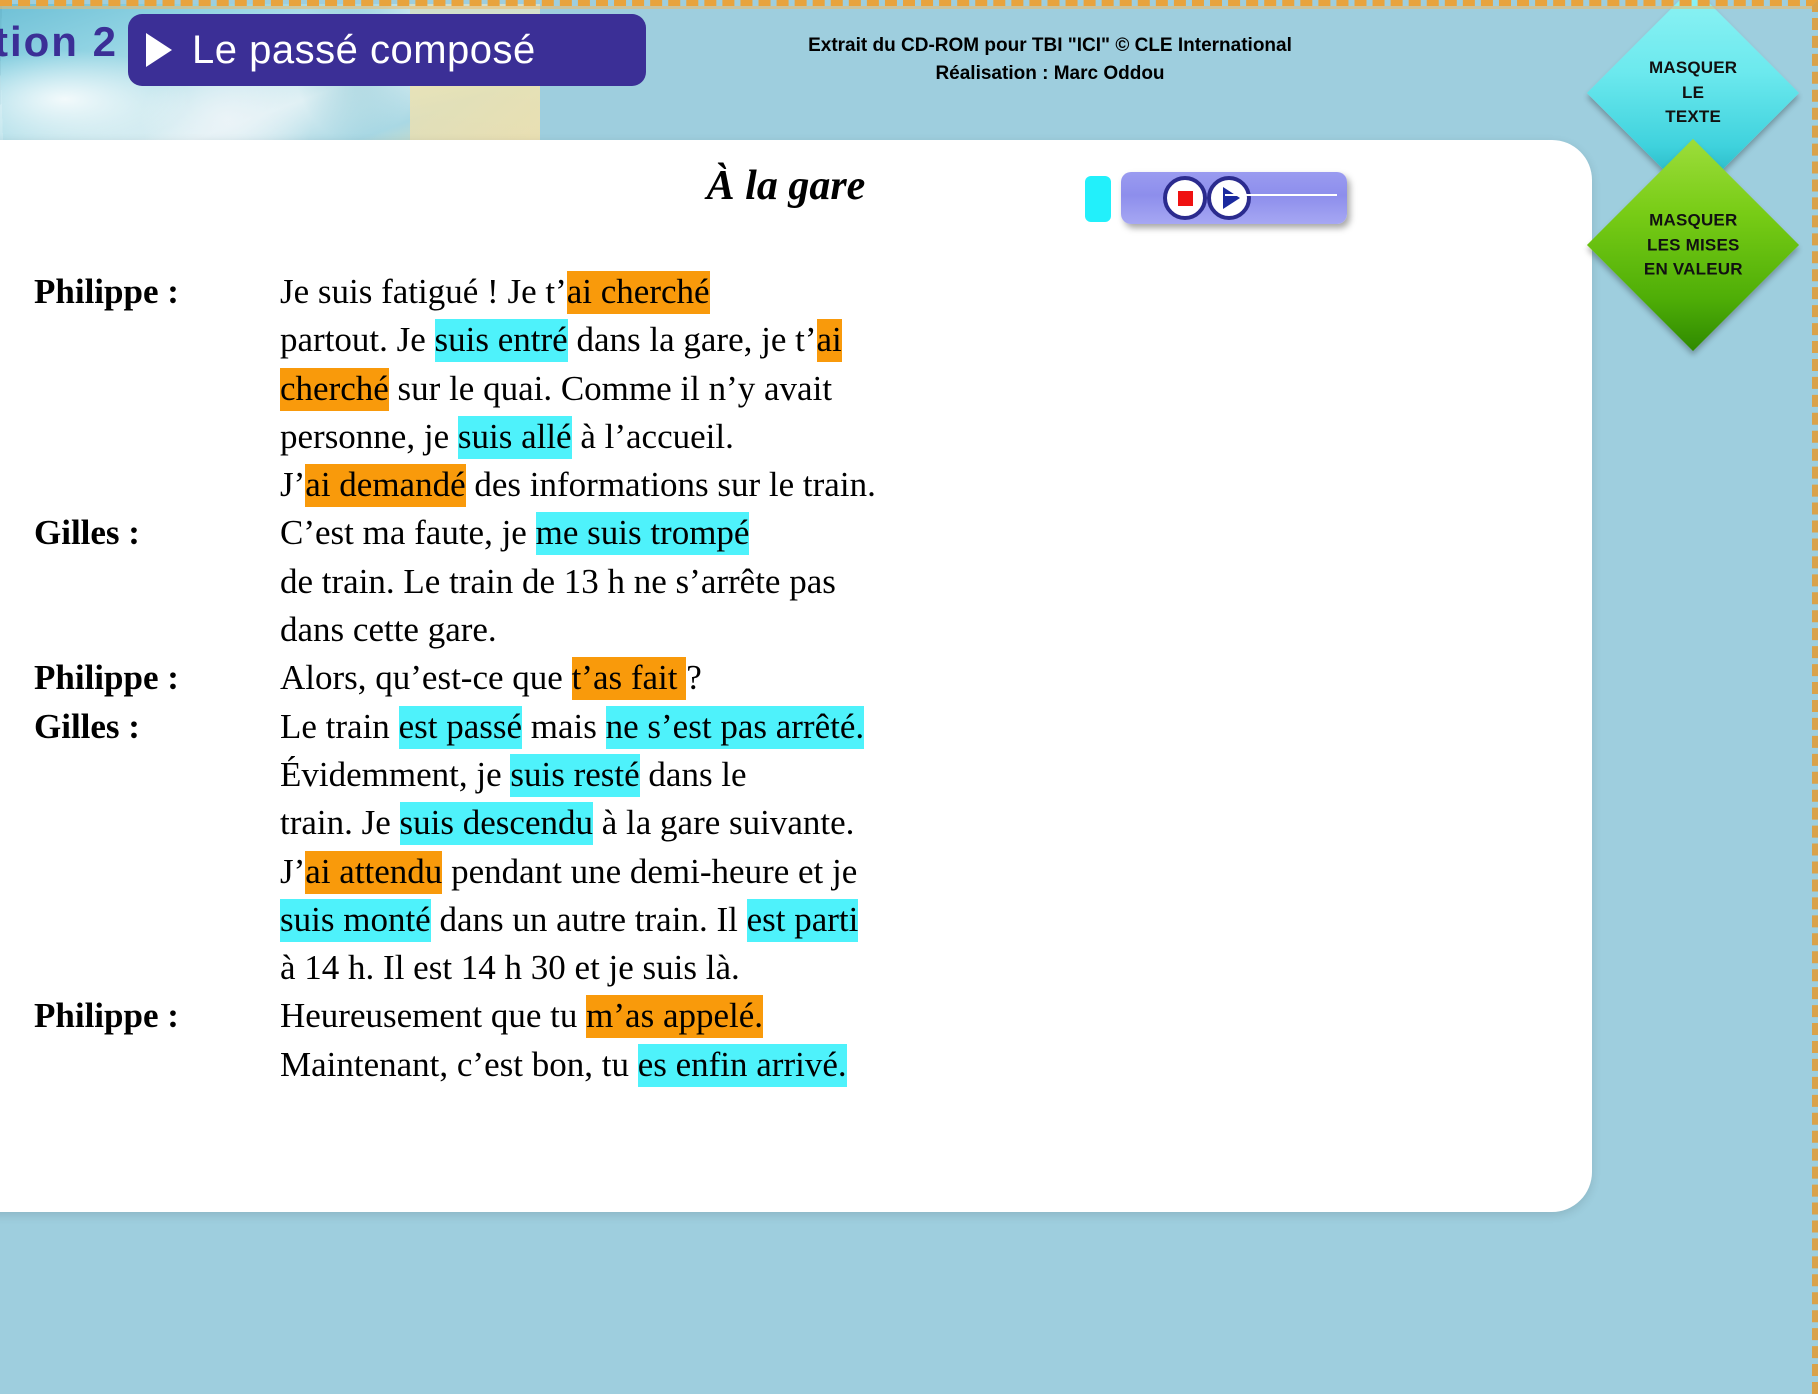  I want to click on plain-text: dans cette gare., so click(388, 630).